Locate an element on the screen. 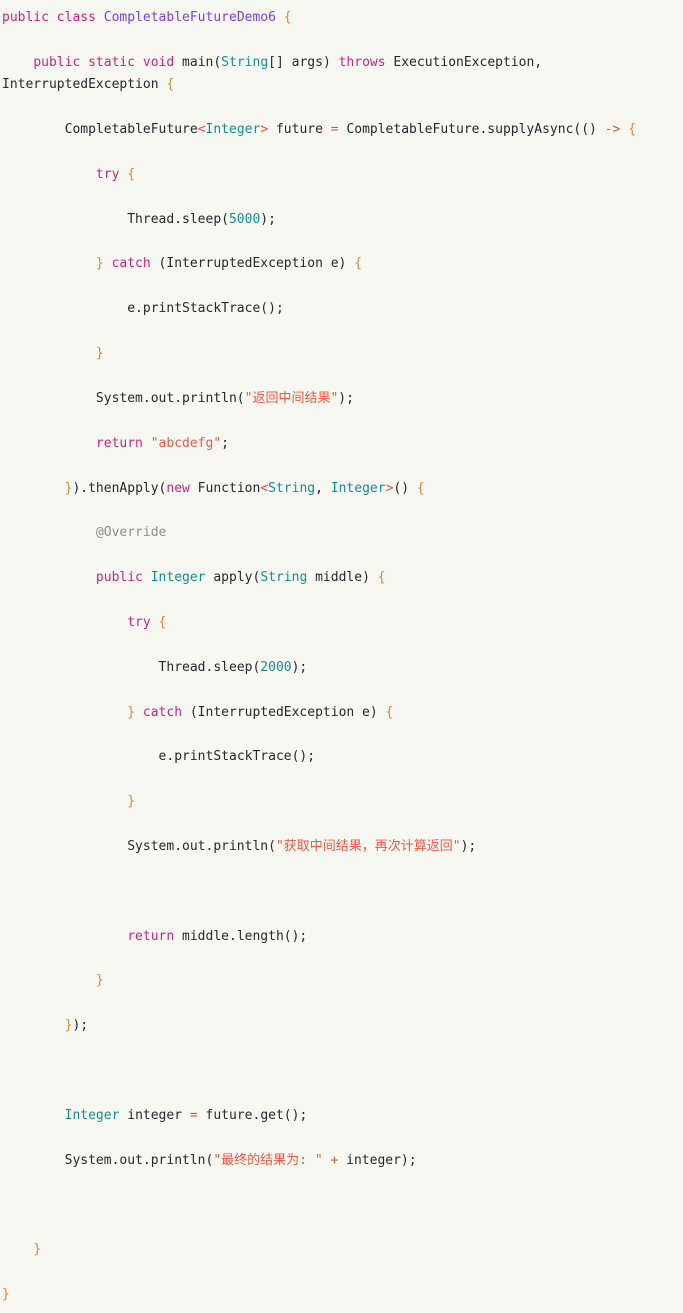 The image size is (683, 1313). code-token: e.printStackTrace(); is located at coordinates (143, 309).